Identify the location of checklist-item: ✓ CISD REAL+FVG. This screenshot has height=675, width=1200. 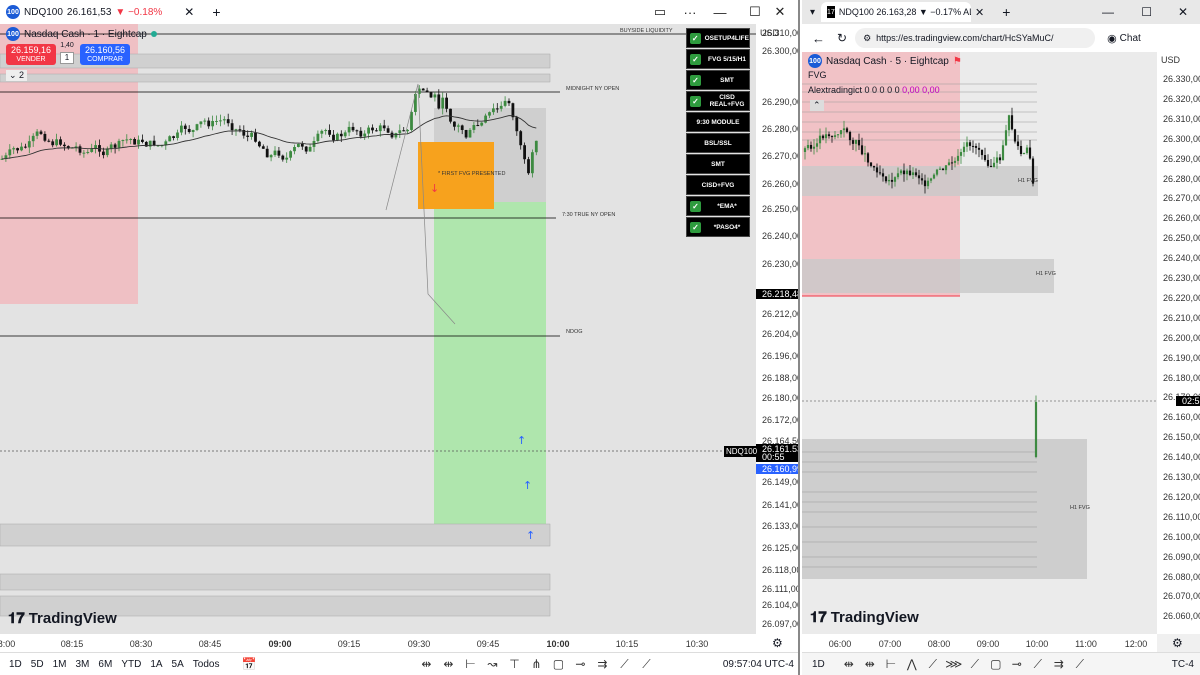
(718, 101).